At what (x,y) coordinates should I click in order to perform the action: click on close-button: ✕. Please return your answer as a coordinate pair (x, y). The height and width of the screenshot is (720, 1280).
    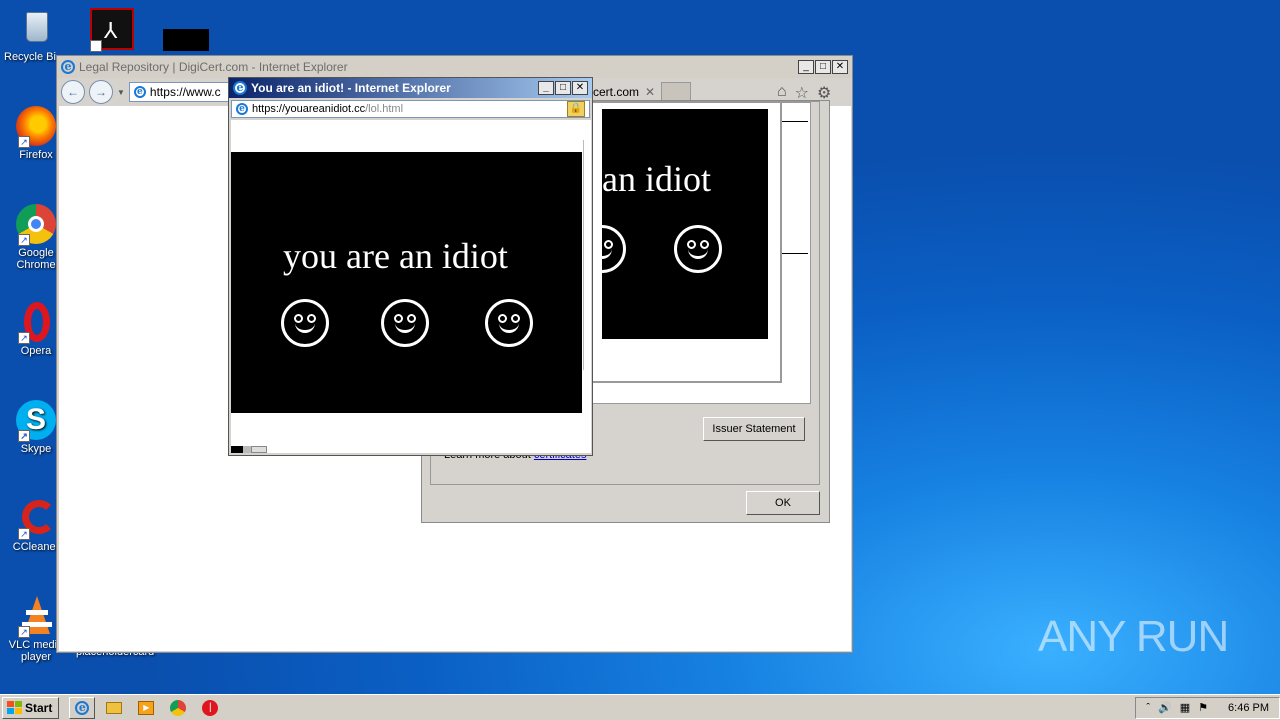
    Looking at the image, I should click on (840, 67).